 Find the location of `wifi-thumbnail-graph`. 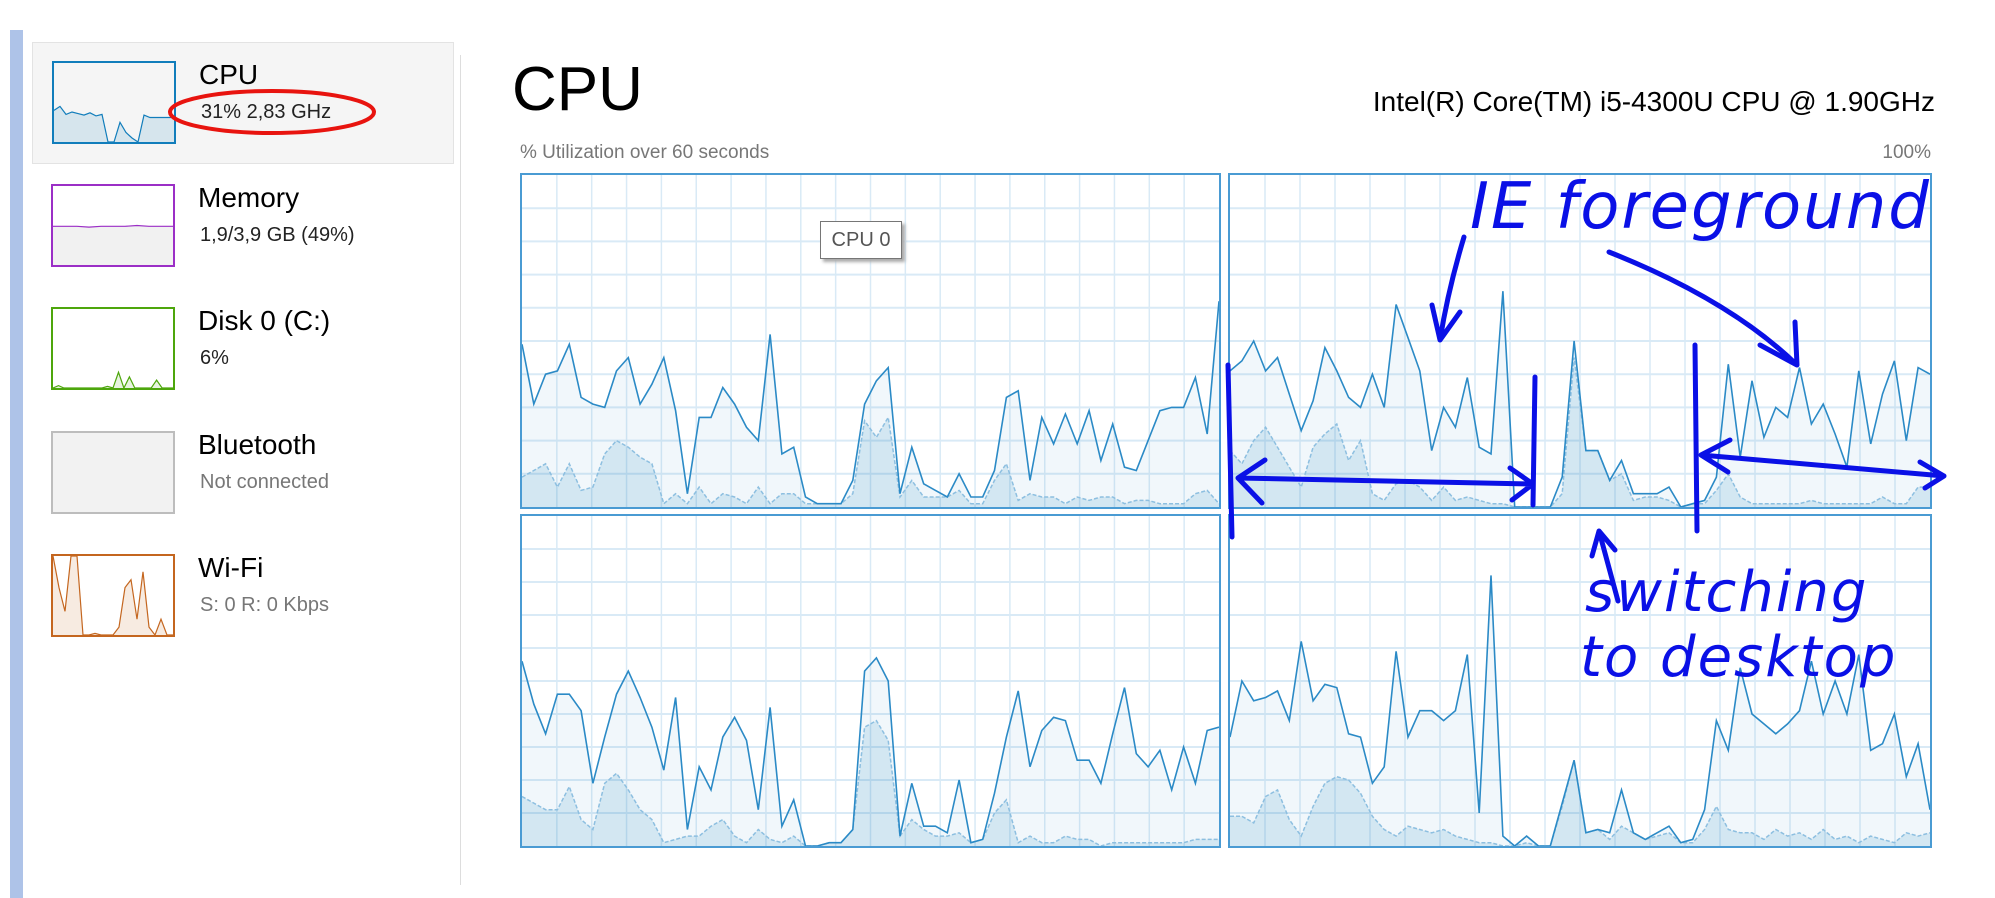

wifi-thumbnail-graph is located at coordinates (113, 595).